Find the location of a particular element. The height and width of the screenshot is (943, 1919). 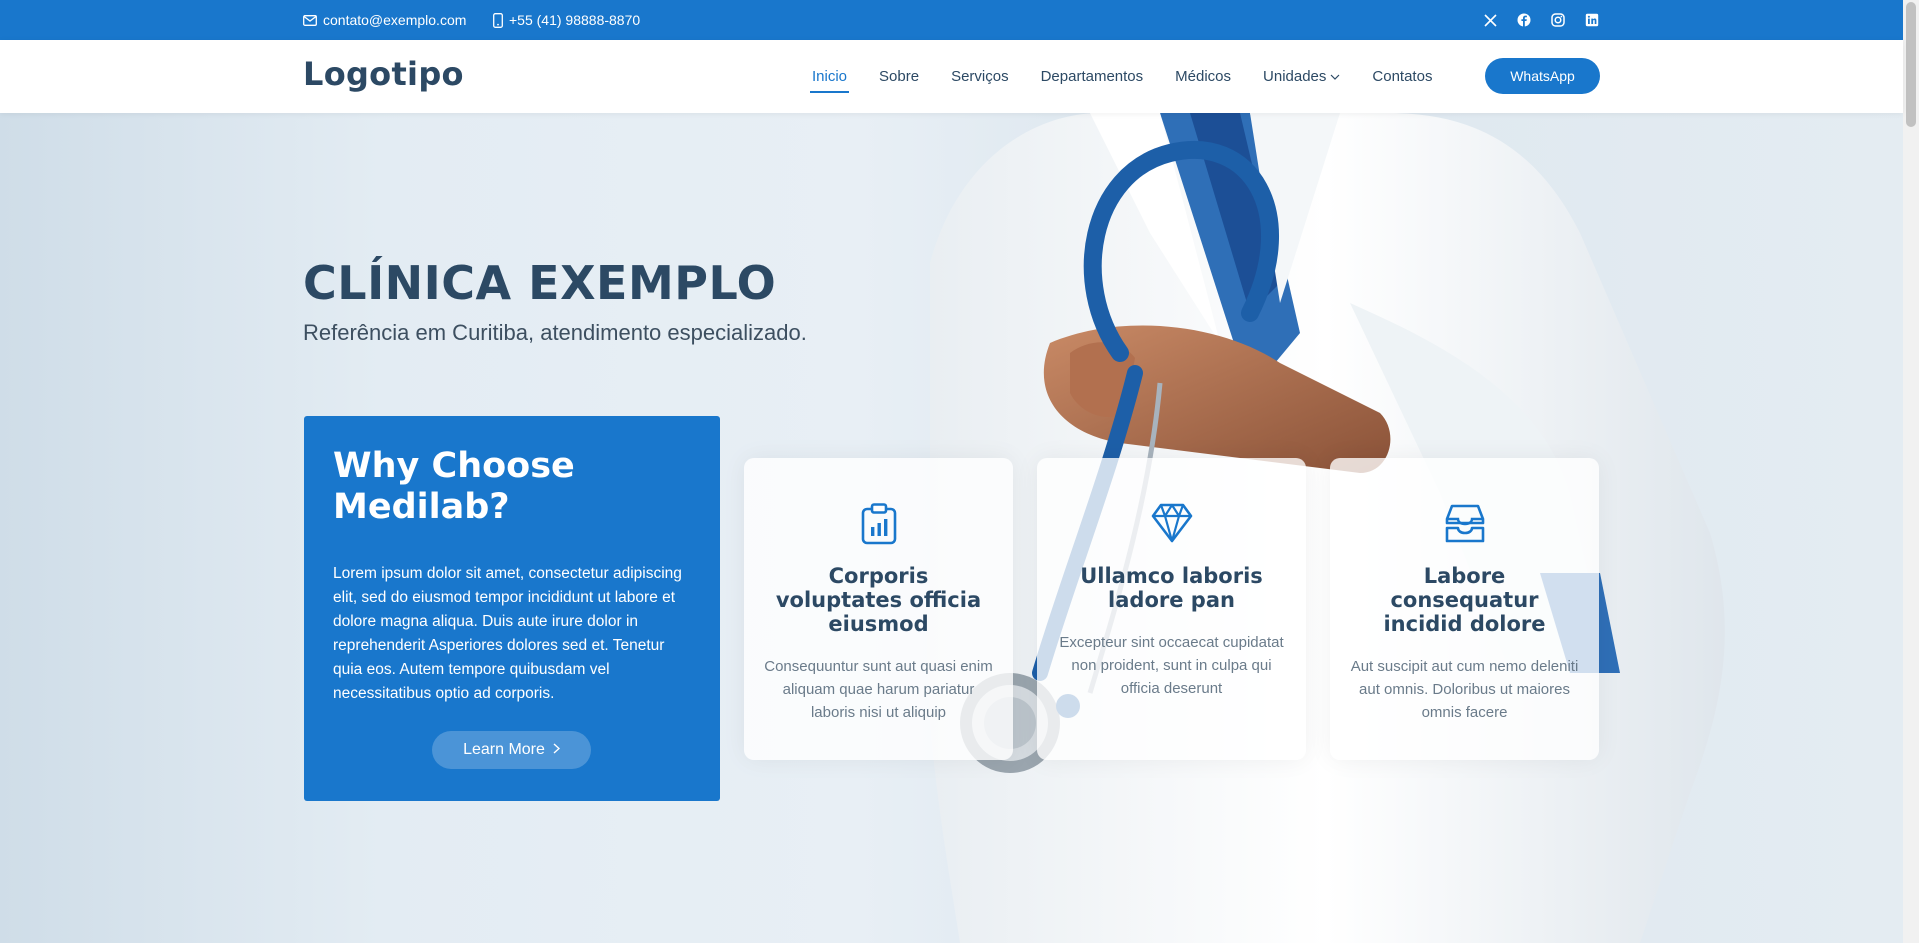

logo: Logotipo is located at coordinates (383, 74).